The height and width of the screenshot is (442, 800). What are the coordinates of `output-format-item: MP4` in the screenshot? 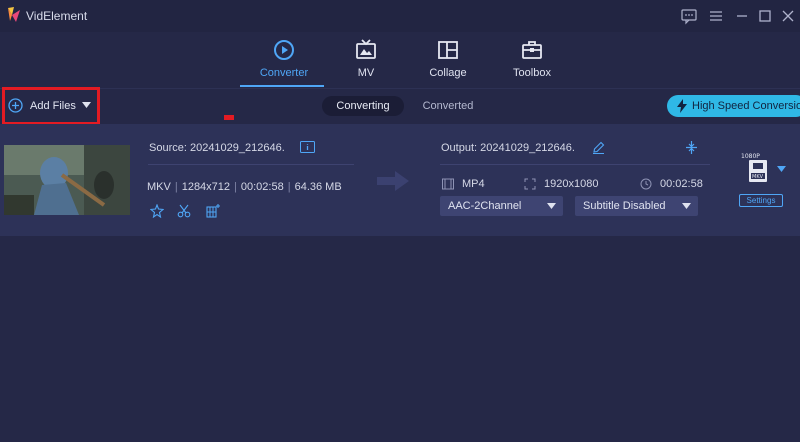 It's located at (477, 185).